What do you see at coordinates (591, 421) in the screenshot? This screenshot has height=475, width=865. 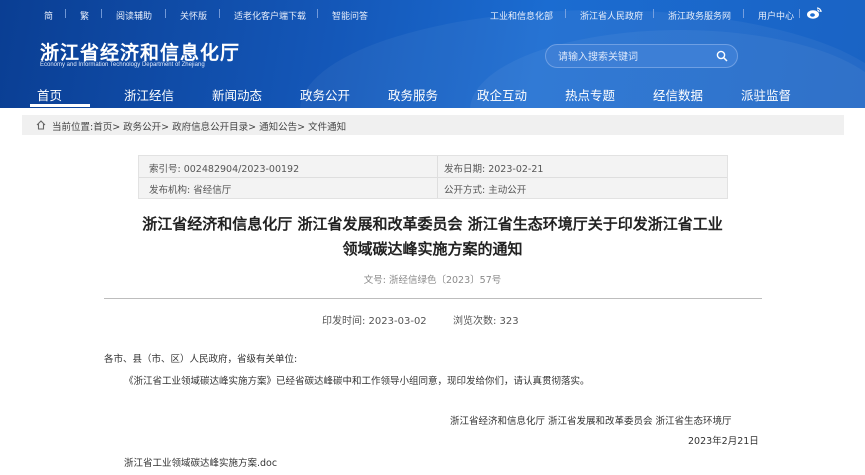 I see `signatories: 浙江省经济和信息化厅 浙江省发展和改革委员会 浙江省生态环境厅` at bounding box center [591, 421].